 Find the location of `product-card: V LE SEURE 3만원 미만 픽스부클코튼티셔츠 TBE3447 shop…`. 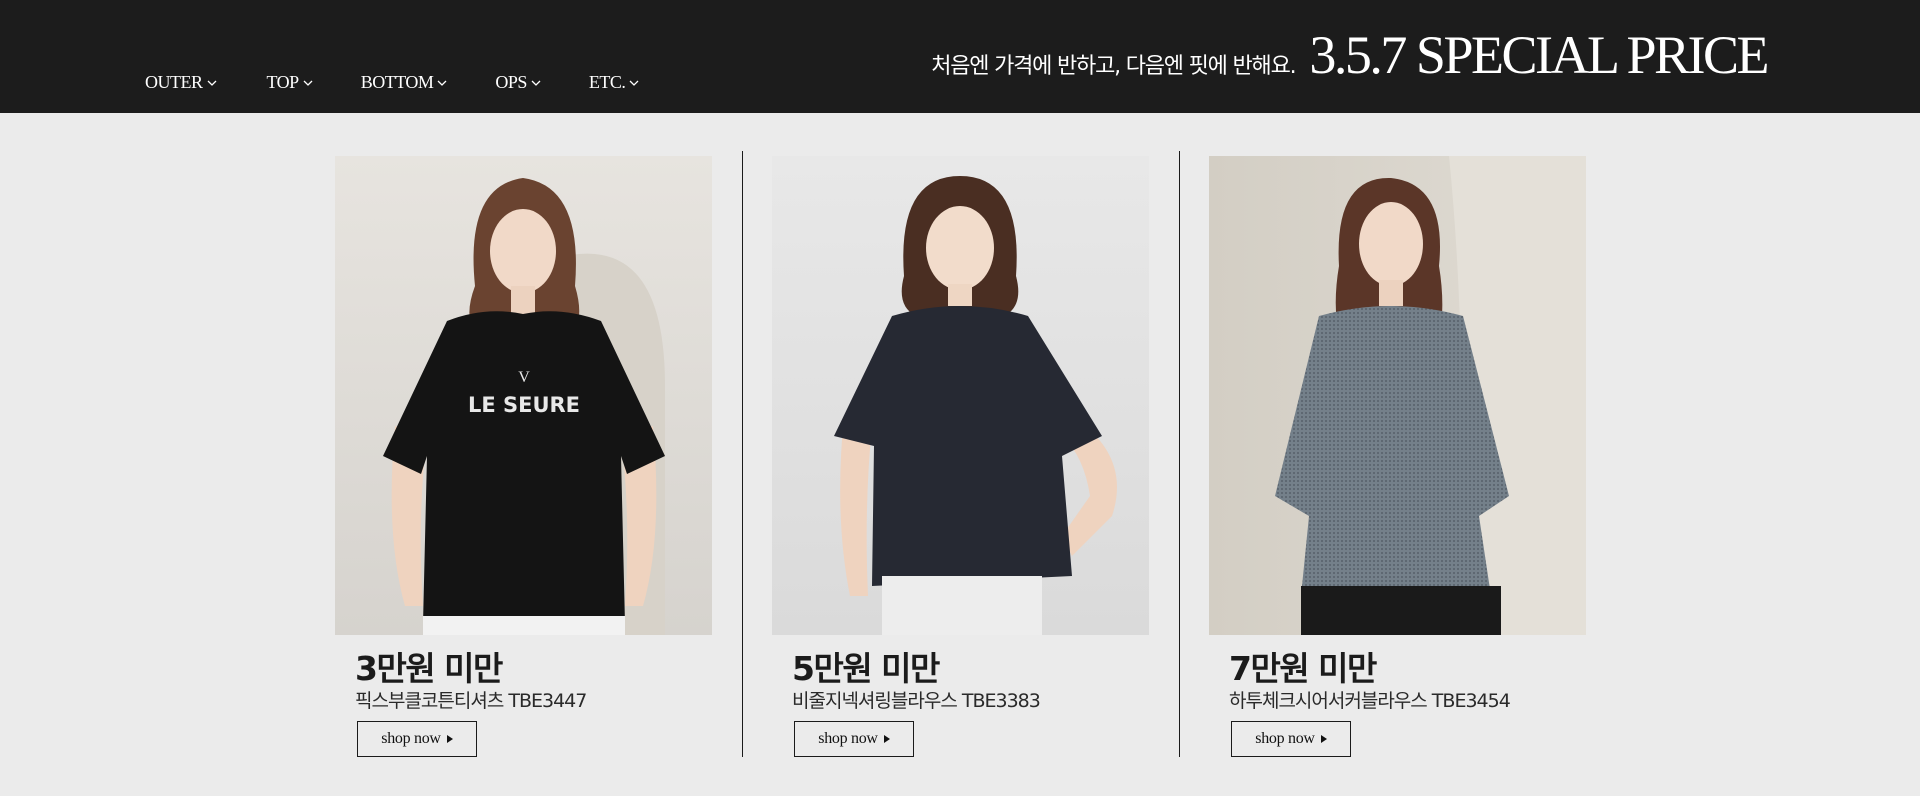

product-card: V LE SEURE 3만원 미만 픽스부클코튼티셔츠 TBE3447 shop… is located at coordinates (523, 456).